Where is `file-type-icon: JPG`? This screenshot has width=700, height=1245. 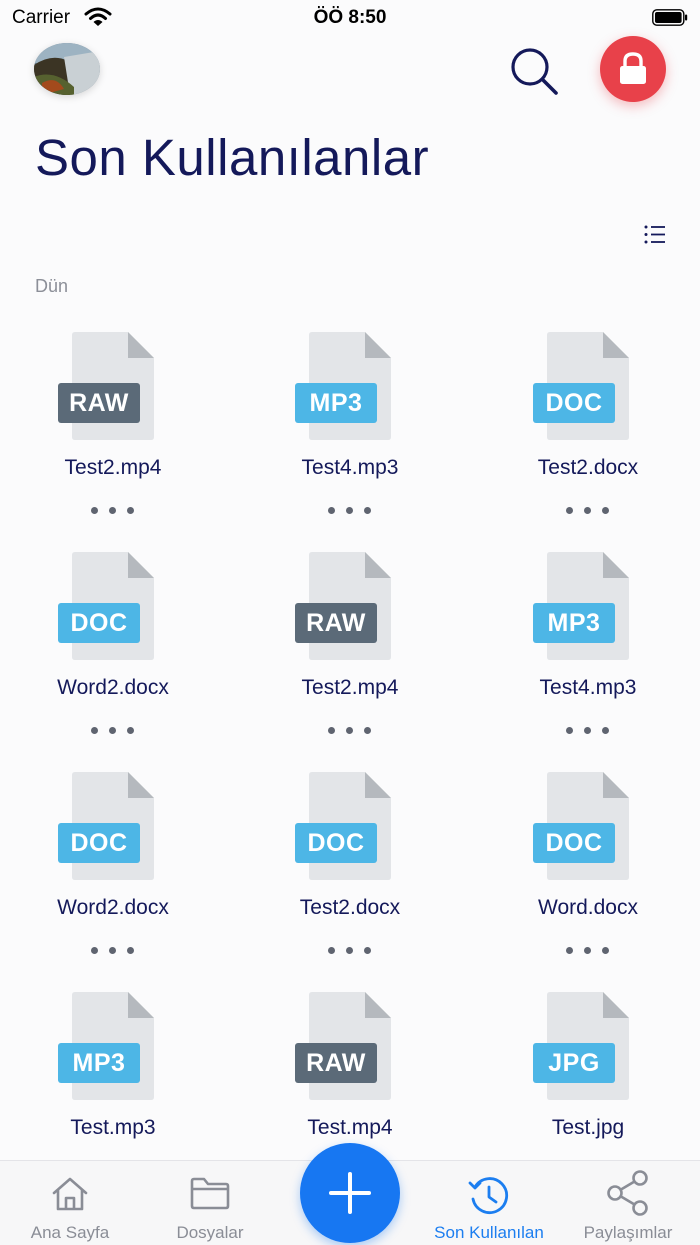
file-type-icon: JPG is located at coordinates (593, 1048).